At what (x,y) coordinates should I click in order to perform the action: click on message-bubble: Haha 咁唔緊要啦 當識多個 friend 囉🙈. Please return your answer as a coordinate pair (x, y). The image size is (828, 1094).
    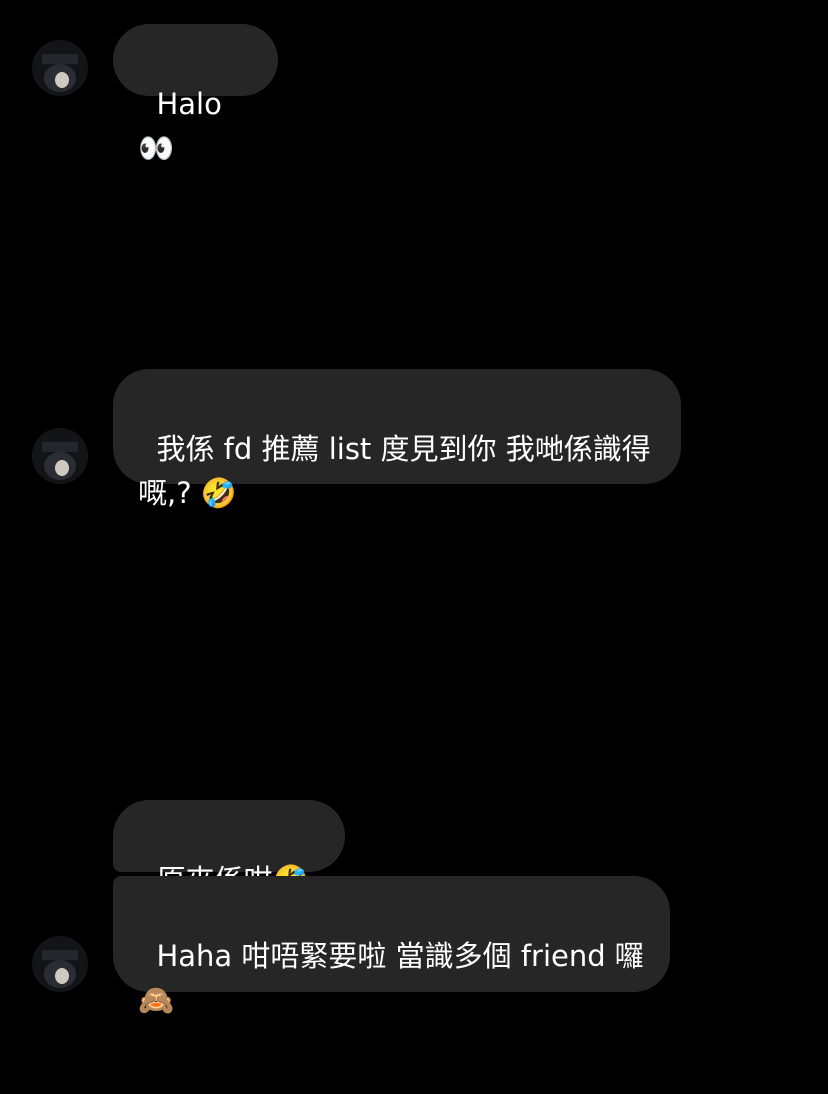
    Looking at the image, I should click on (391, 946).